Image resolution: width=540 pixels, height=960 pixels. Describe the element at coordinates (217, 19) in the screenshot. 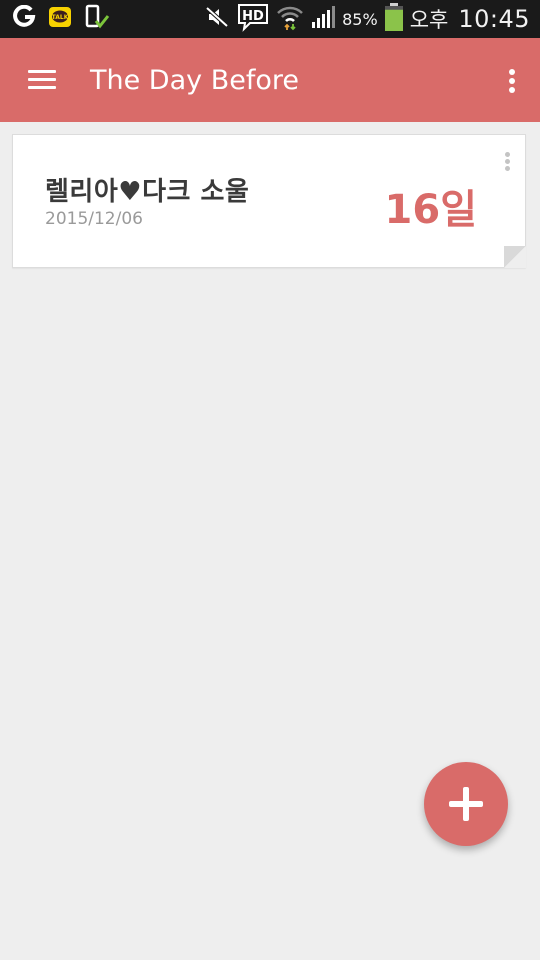

I see `mute-icon` at that location.